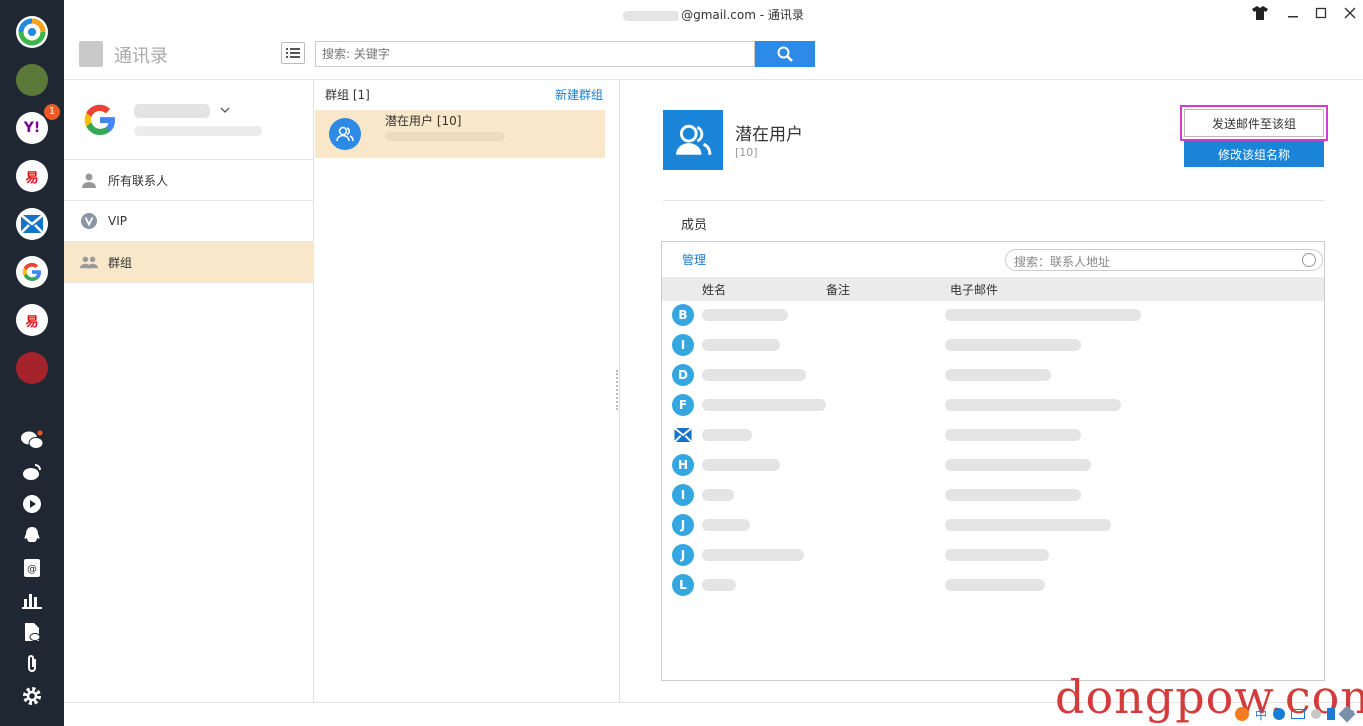  I want to click on search-button, so click(785, 54).